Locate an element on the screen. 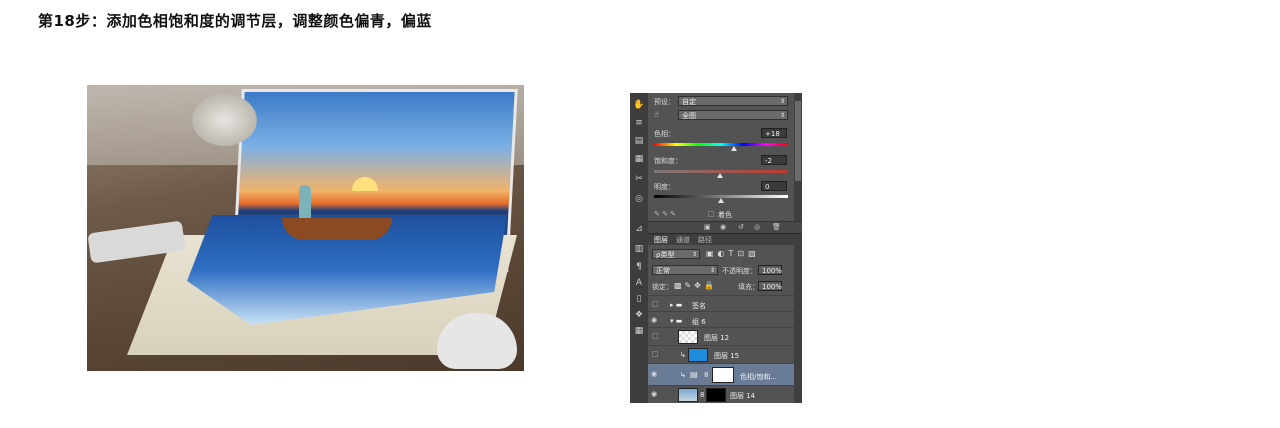 The width and height of the screenshot is (1280, 428). layer-row-layer14: ◉ 8 图层 14 is located at coordinates (721, 394).